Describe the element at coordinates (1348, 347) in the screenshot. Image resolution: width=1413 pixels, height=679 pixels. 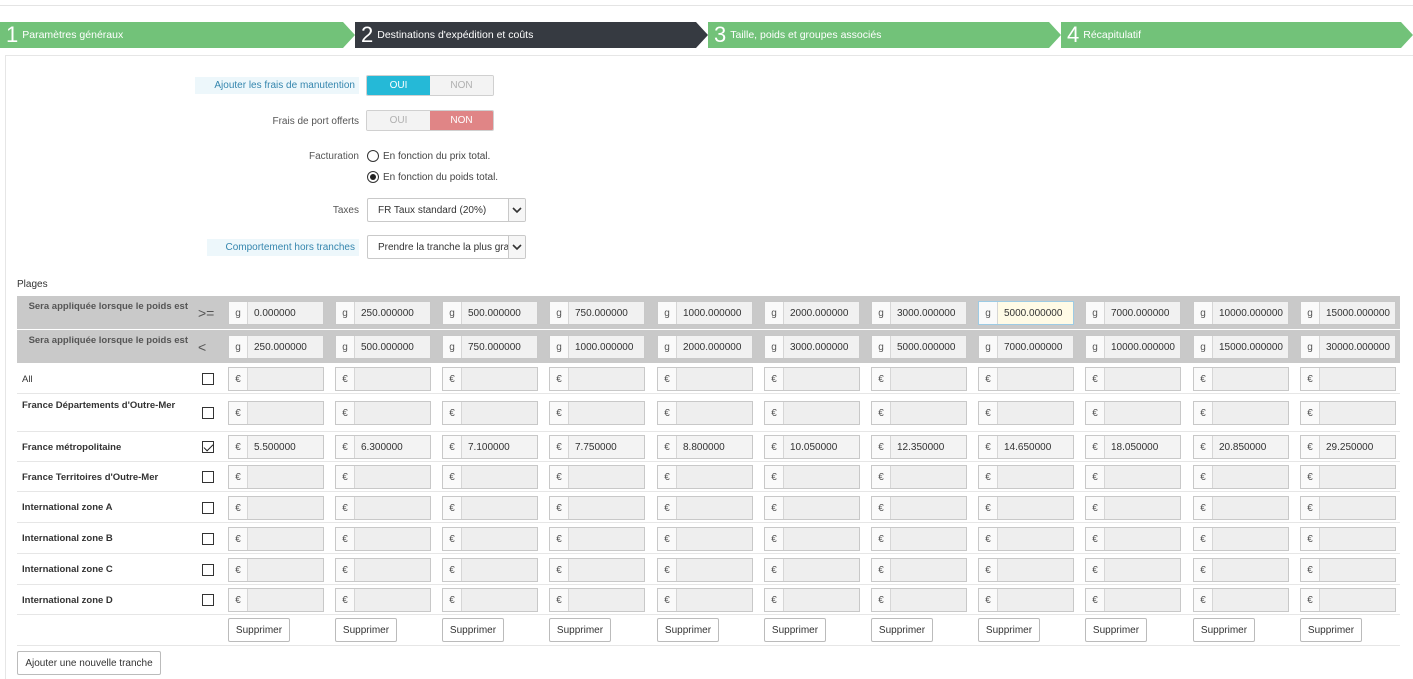
I see `range-to-input: g 30000.000000` at that location.